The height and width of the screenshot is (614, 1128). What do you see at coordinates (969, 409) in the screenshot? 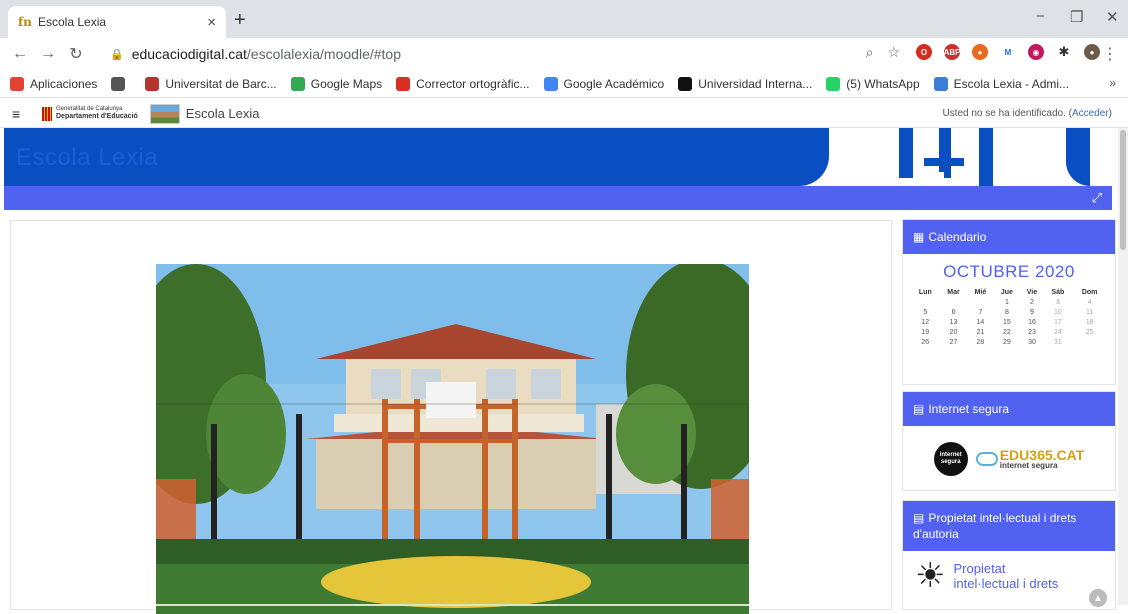
I see `internet-segura-heading: Internet segura` at bounding box center [969, 409].